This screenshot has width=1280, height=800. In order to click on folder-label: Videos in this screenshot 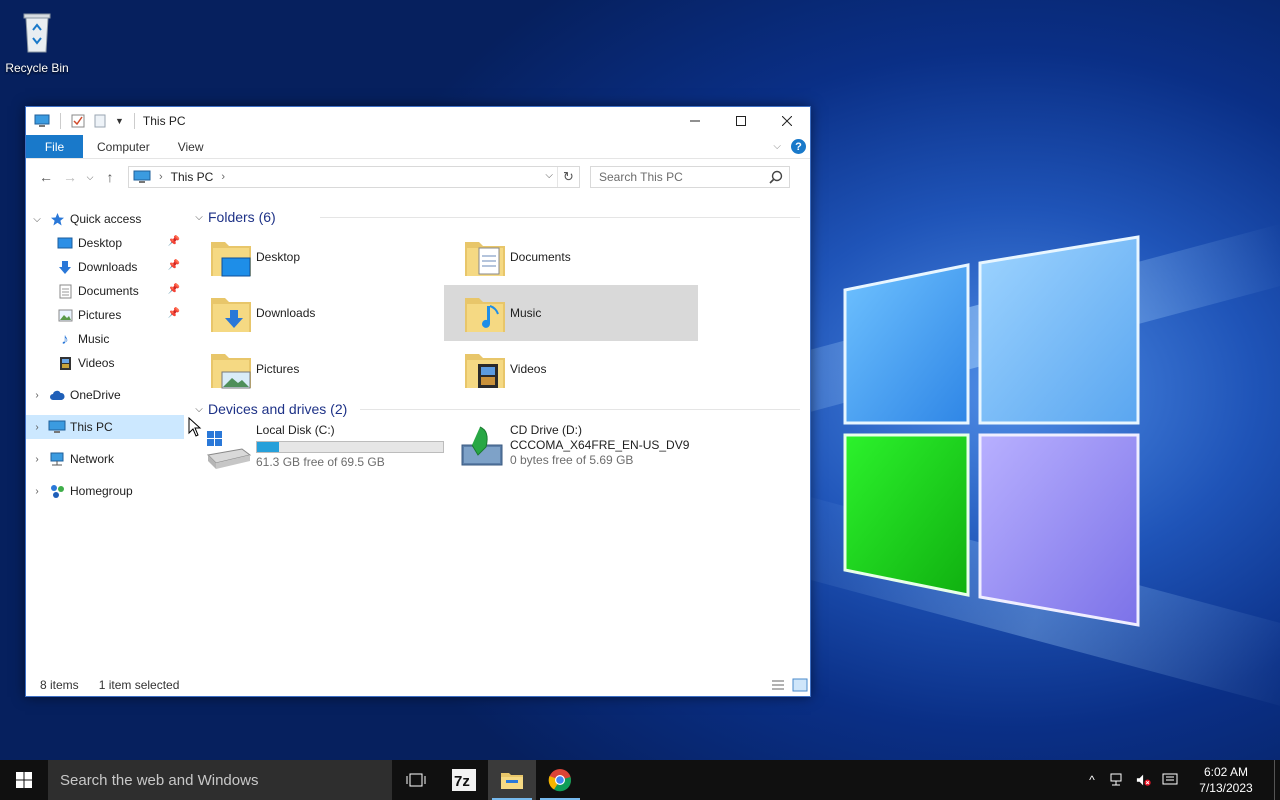, I will do `click(528, 369)`.